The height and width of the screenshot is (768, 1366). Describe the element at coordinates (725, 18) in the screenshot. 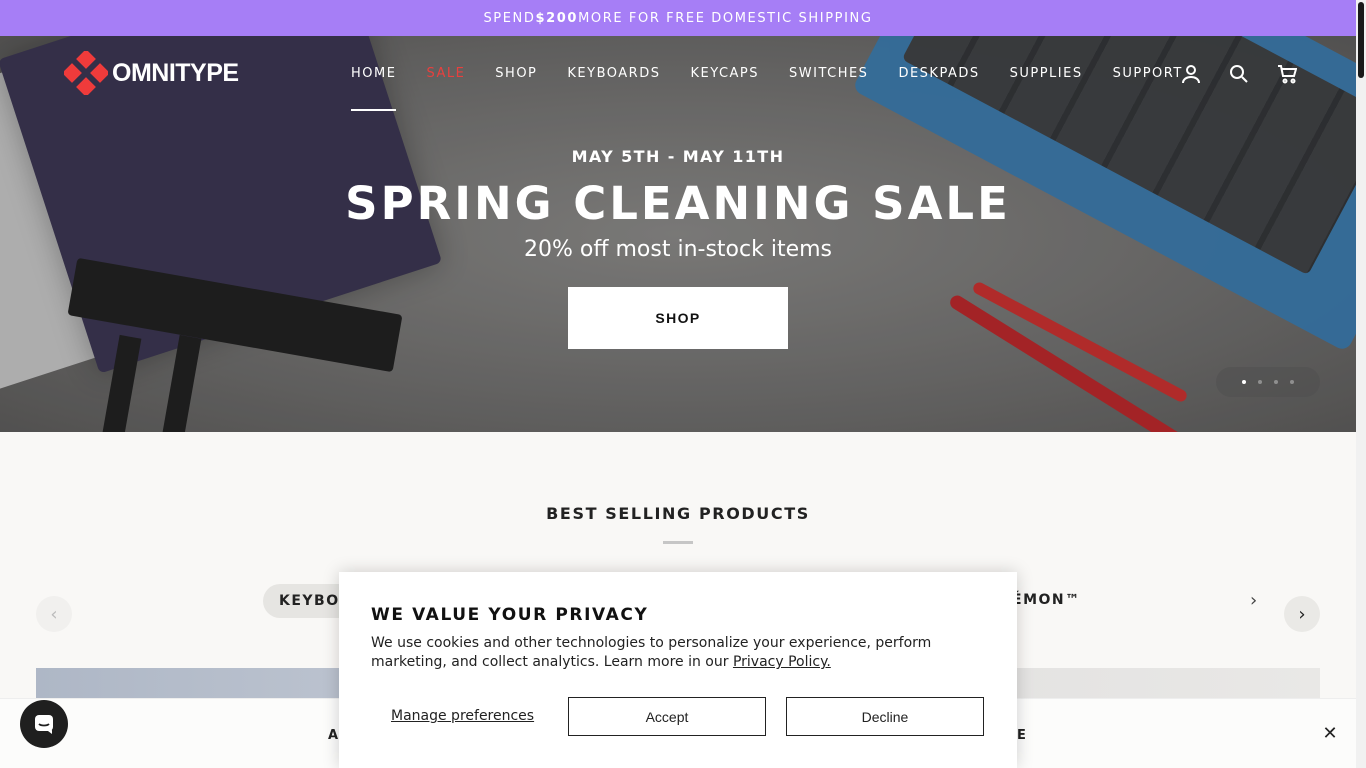

I see `announcement-suffix: MORE FOR FREE DOMESTIC SHIPPING` at that location.